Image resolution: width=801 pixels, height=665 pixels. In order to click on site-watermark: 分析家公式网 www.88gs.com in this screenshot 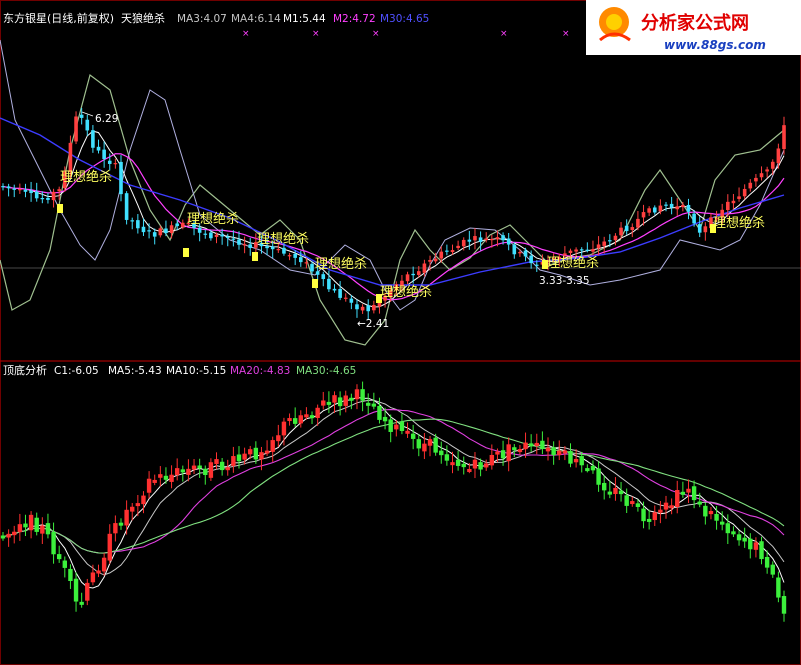, I will do `click(693, 27)`.